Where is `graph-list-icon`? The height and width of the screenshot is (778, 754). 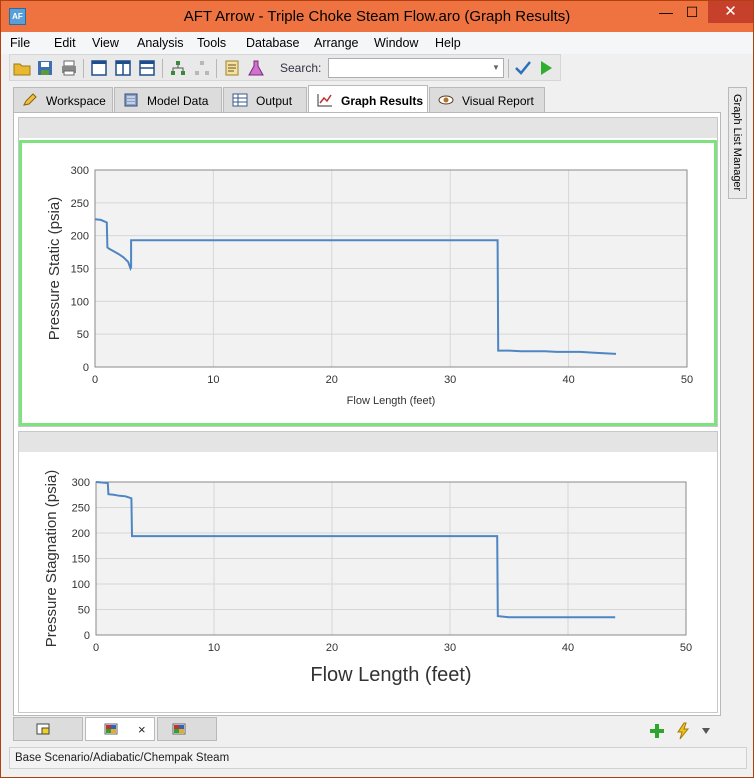
graph-list-icon is located at coordinates (43, 729).